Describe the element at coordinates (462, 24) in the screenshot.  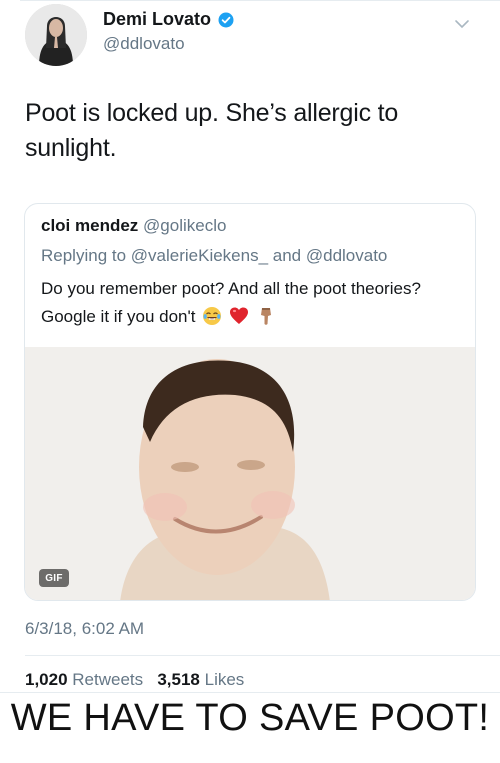
I see `chevron-down-icon` at that location.